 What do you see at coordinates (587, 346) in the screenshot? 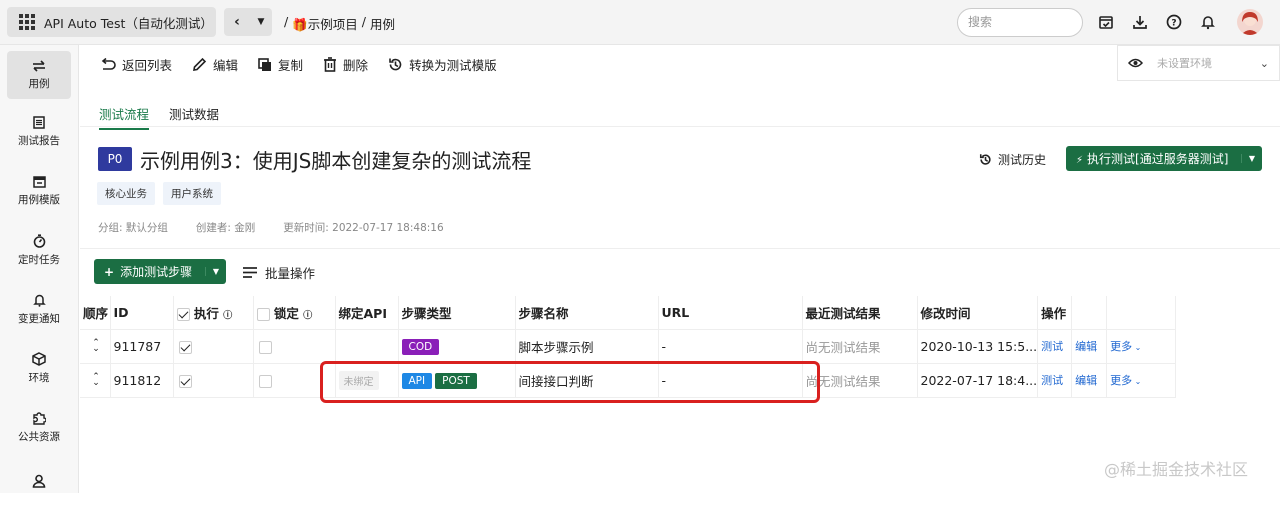
I see `step-name: 脚本步骤示例` at bounding box center [587, 346].